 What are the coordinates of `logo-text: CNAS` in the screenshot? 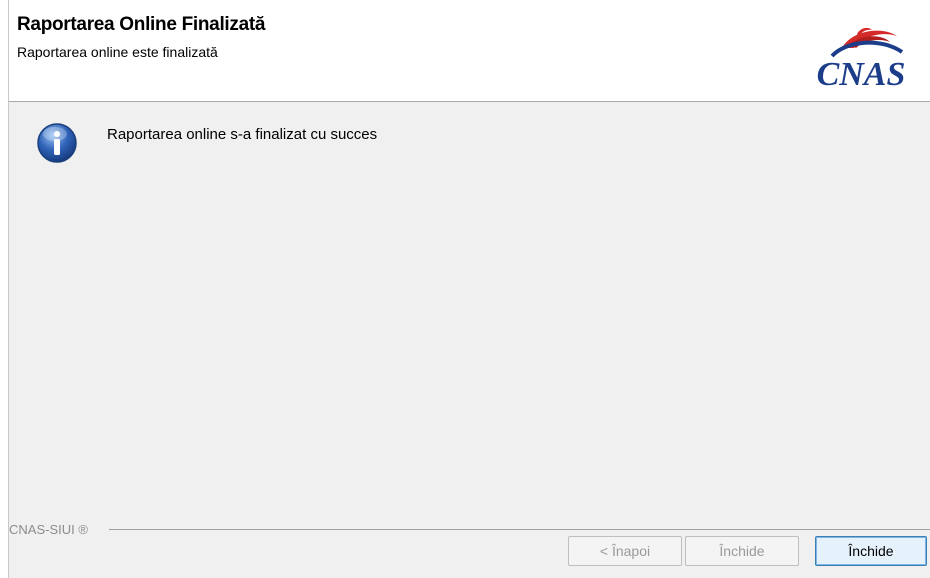 It's located at (861, 73).